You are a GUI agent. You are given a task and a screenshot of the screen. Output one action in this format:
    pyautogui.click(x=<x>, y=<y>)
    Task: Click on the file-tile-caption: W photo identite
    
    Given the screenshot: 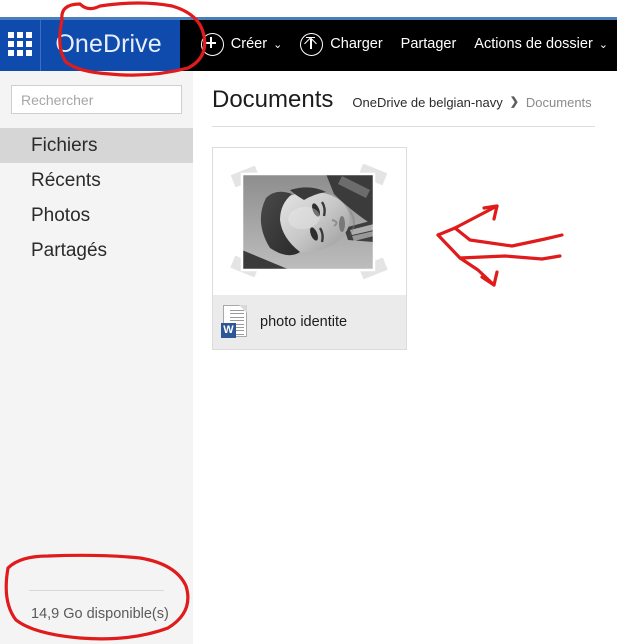 What is the action you would take?
    pyautogui.click(x=309, y=322)
    